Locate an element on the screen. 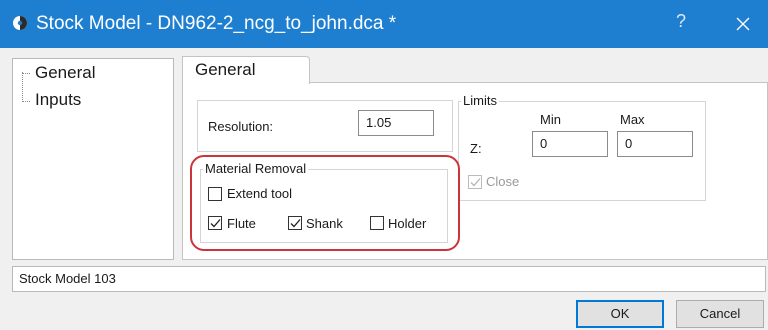 This screenshot has height=330, width=768. limits-min-header: Min is located at coordinates (550, 119).